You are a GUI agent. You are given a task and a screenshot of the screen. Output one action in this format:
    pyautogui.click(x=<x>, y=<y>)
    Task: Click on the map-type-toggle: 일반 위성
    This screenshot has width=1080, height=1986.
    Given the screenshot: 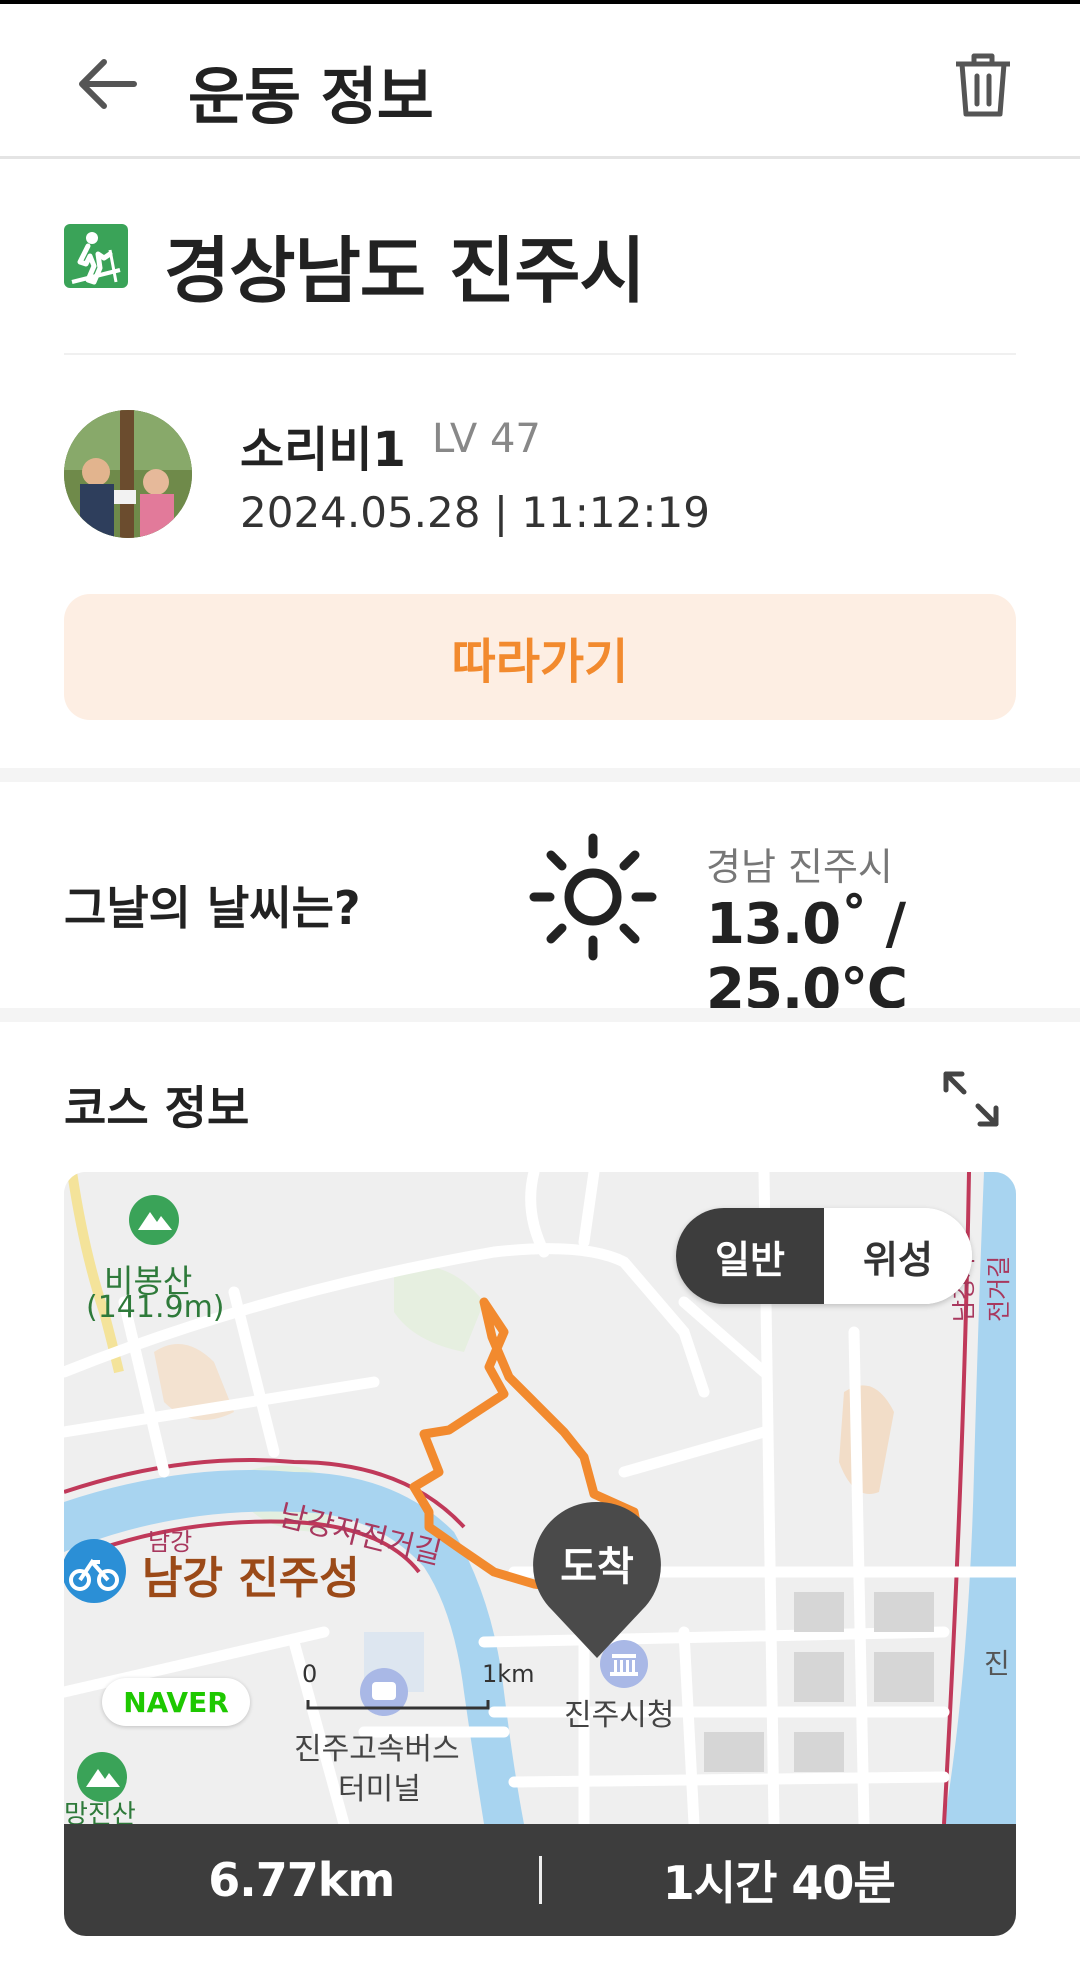 What is the action you would take?
    pyautogui.click(x=824, y=1256)
    